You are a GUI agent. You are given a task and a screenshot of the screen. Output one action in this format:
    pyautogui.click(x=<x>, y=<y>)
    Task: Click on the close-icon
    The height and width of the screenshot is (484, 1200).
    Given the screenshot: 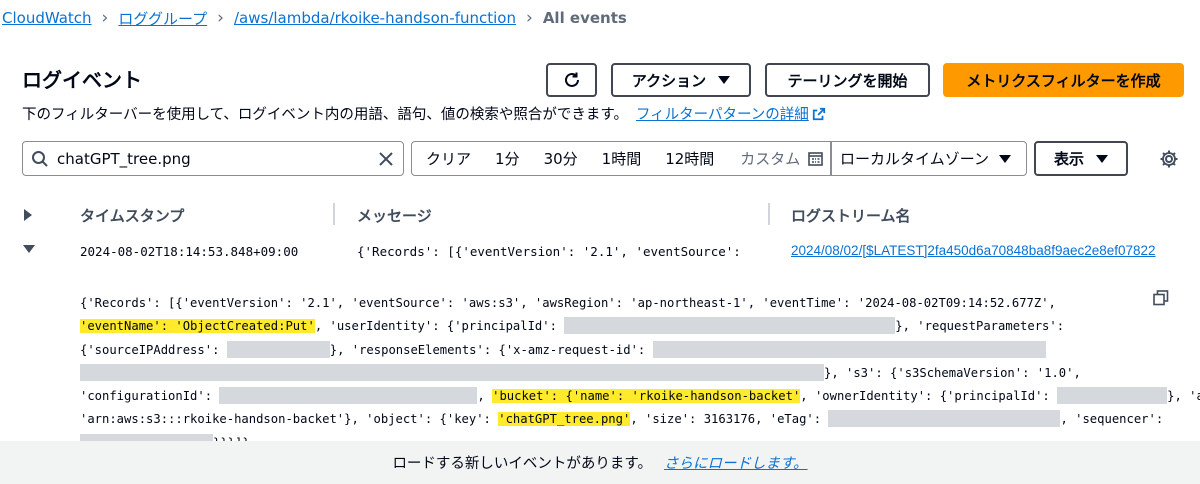 What is the action you would take?
    pyautogui.click(x=386, y=159)
    